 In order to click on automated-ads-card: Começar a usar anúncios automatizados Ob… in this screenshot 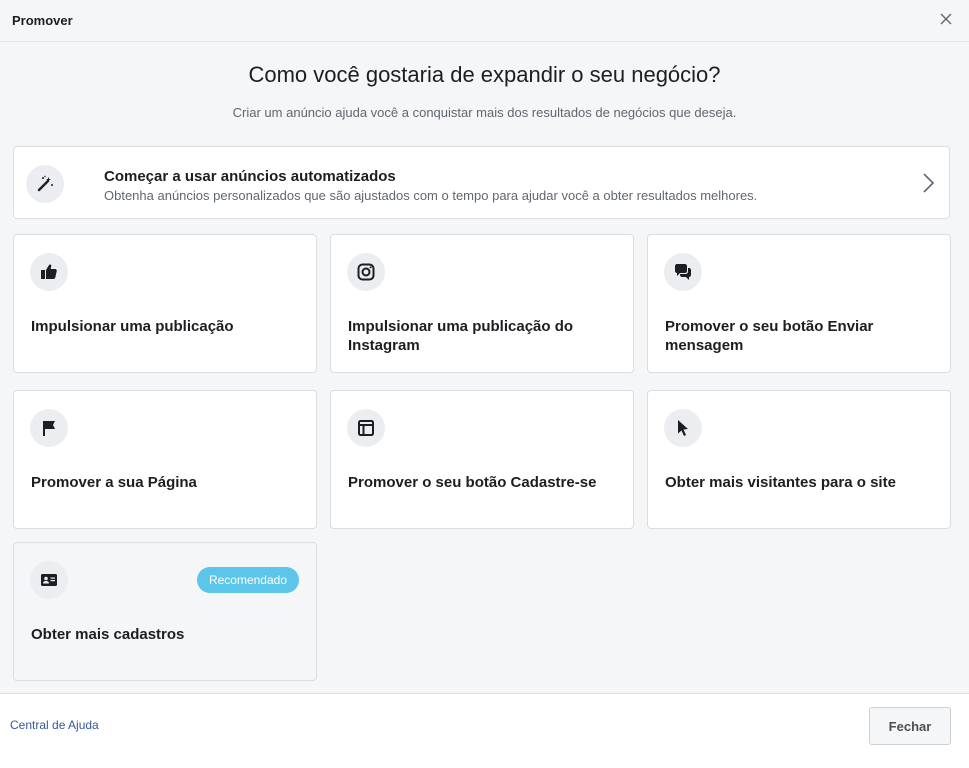, I will do `click(481, 182)`.